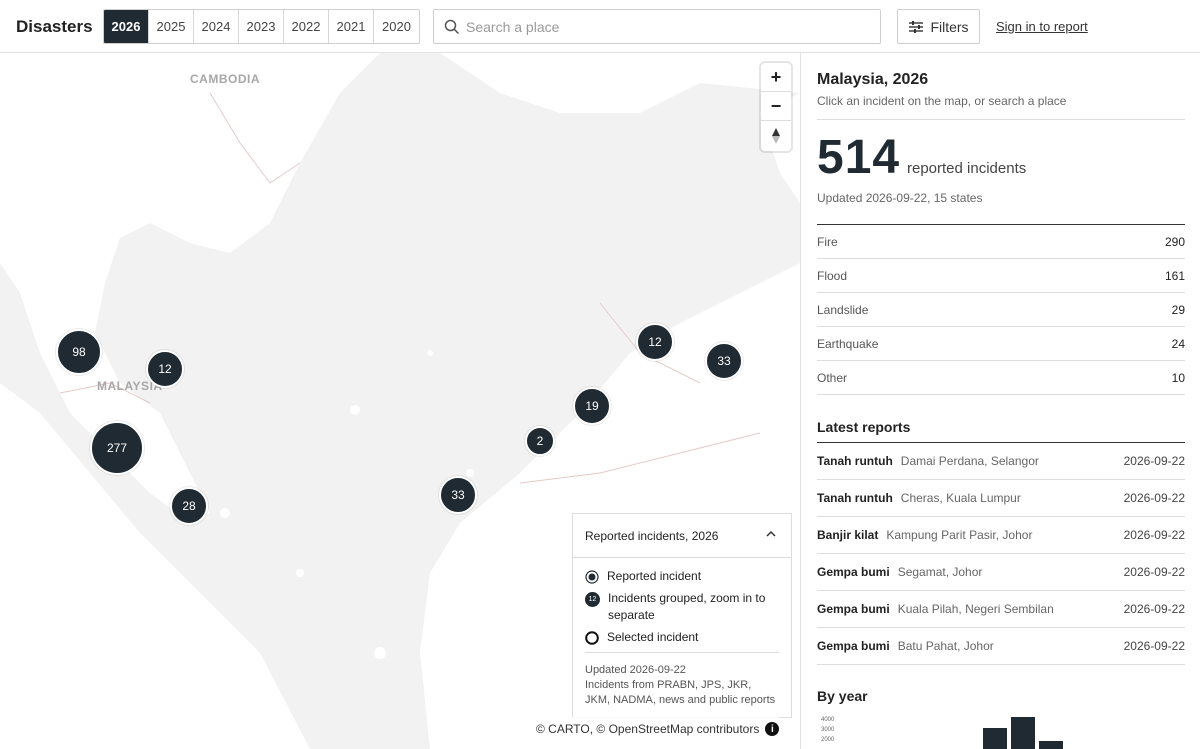 The height and width of the screenshot is (749, 1200). I want to click on zoom-controls: + −, so click(776, 107).